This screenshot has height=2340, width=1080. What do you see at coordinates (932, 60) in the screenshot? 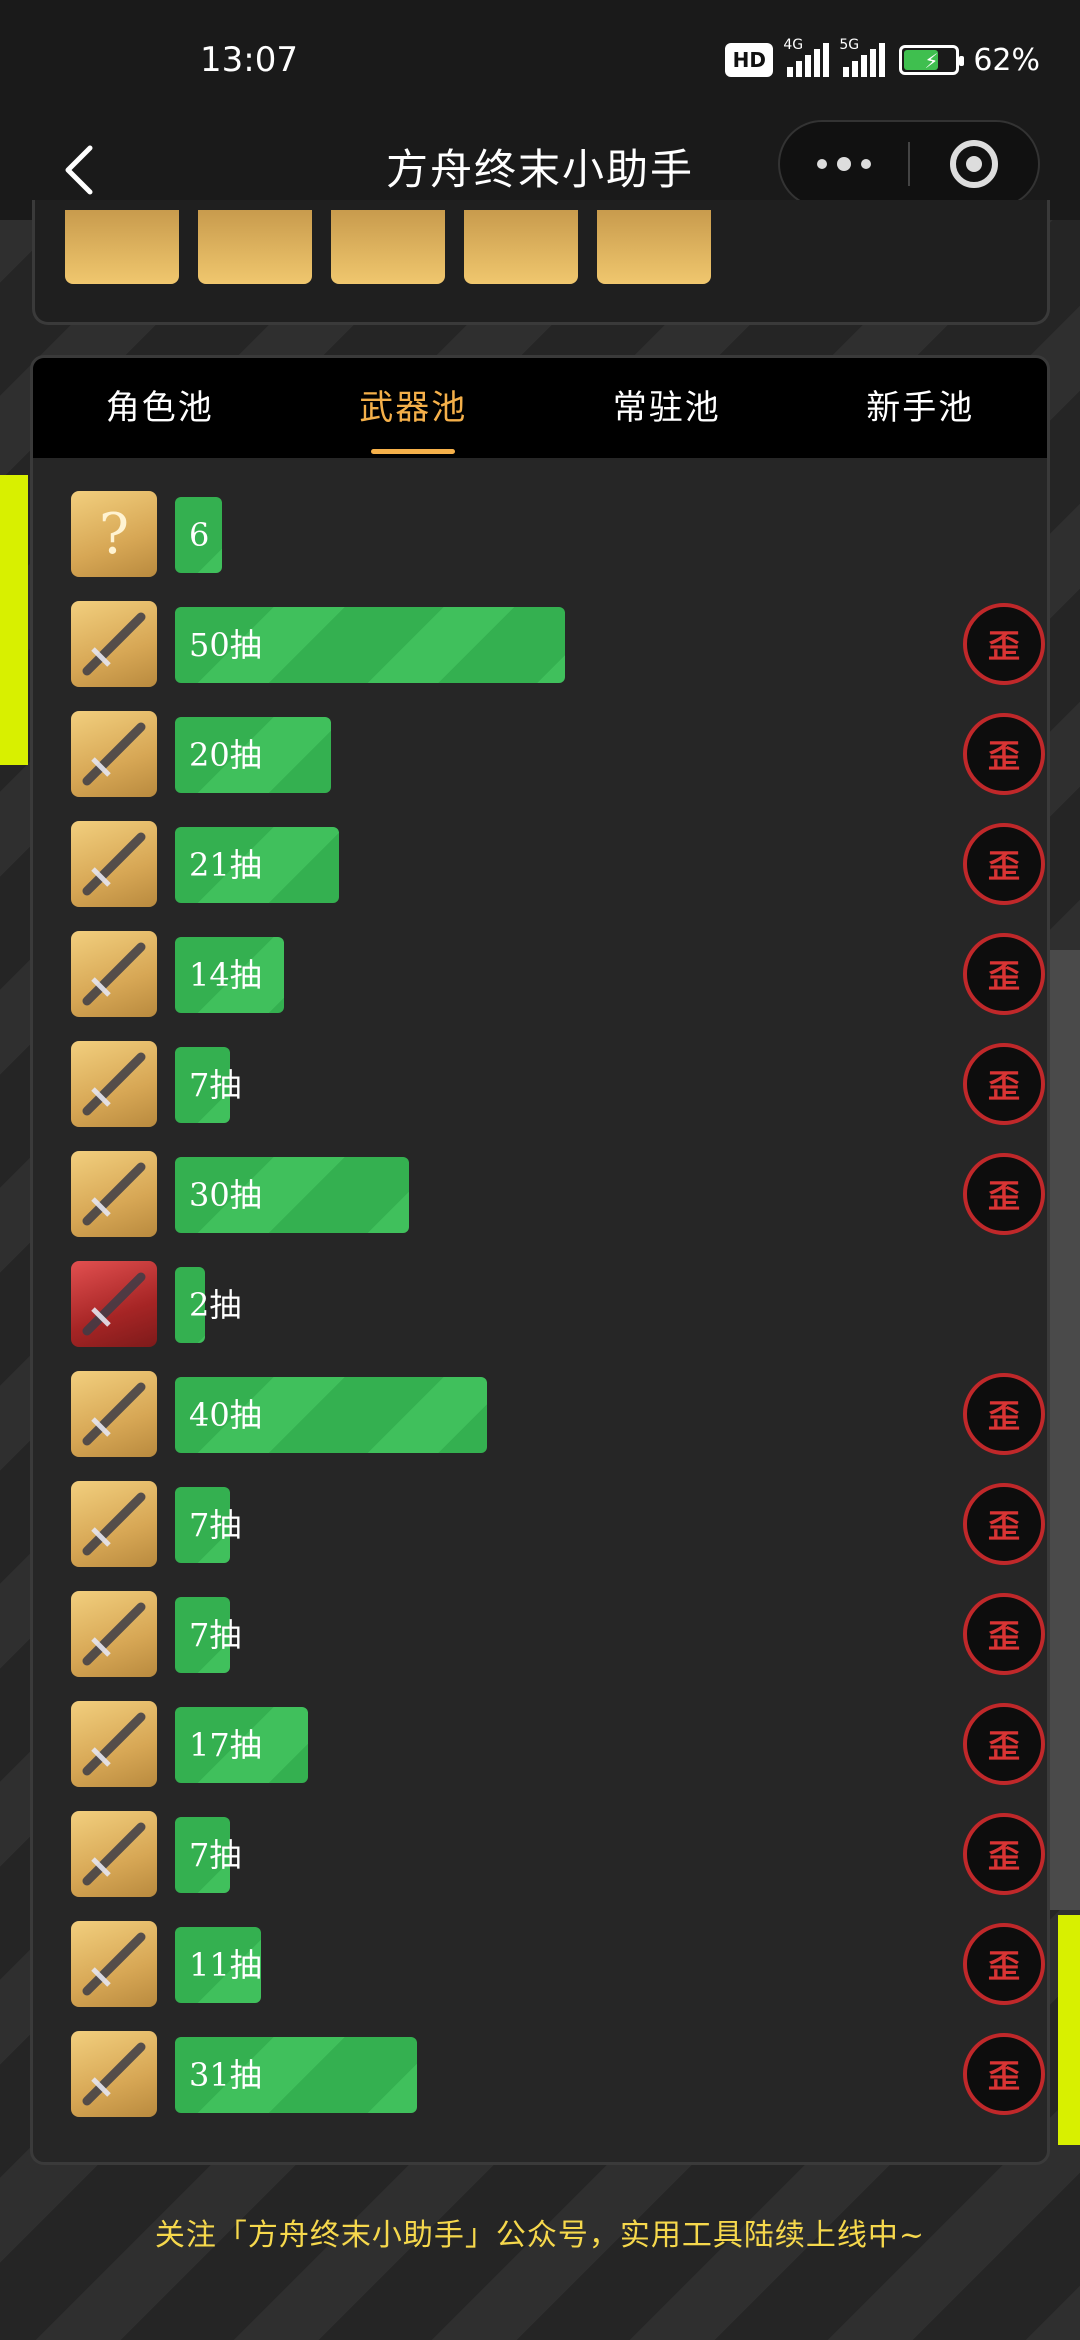
I see `battery-icon: ⚡` at bounding box center [932, 60].